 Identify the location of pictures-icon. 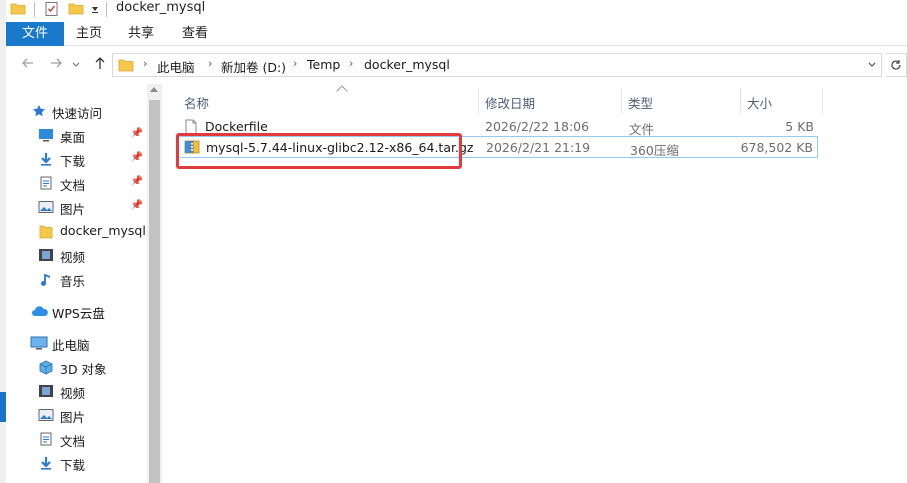
(46, 415).